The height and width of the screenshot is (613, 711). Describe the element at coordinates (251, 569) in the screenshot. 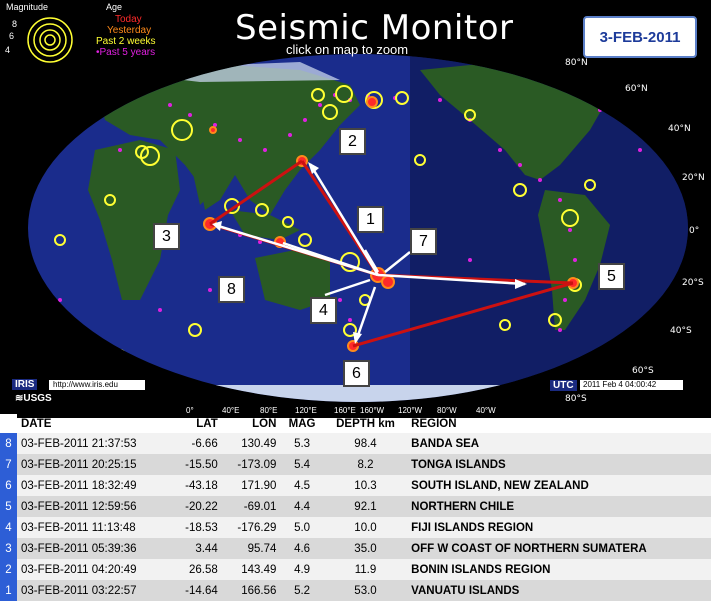

I see `cell-lon: 143.49` at that location.